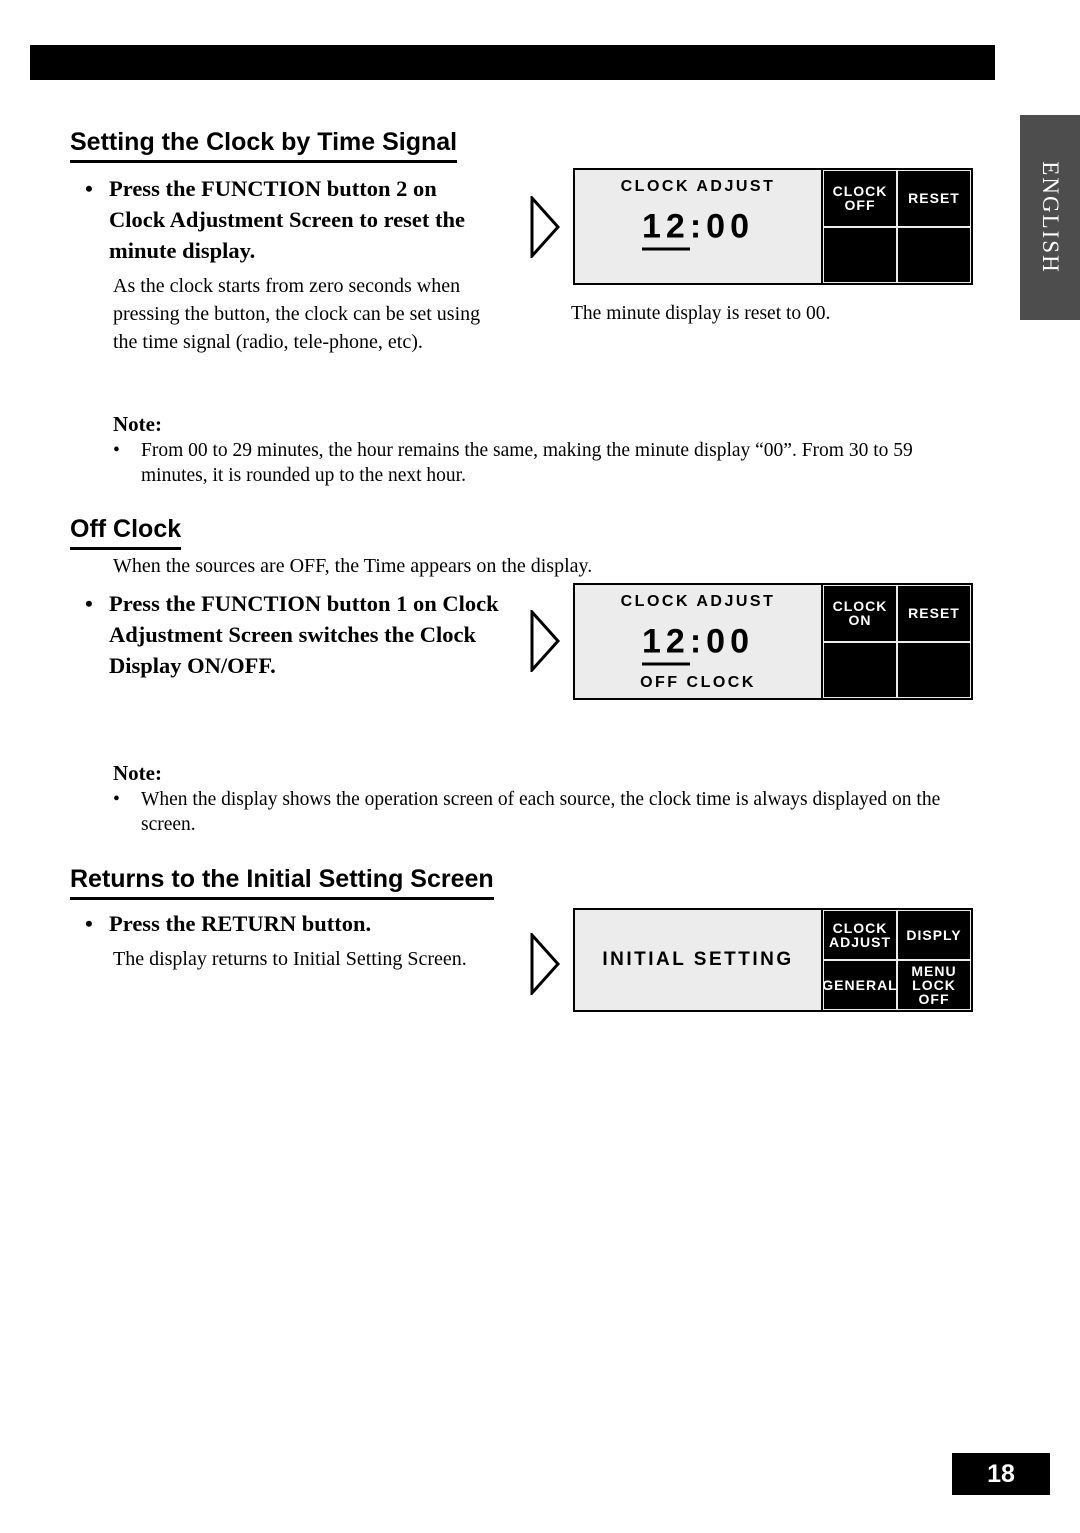 Image resolution: width=1080 pixels, height=1533 pixels. I want to click on lcd-3-button-disply: DISPLY, so click(934, 935).